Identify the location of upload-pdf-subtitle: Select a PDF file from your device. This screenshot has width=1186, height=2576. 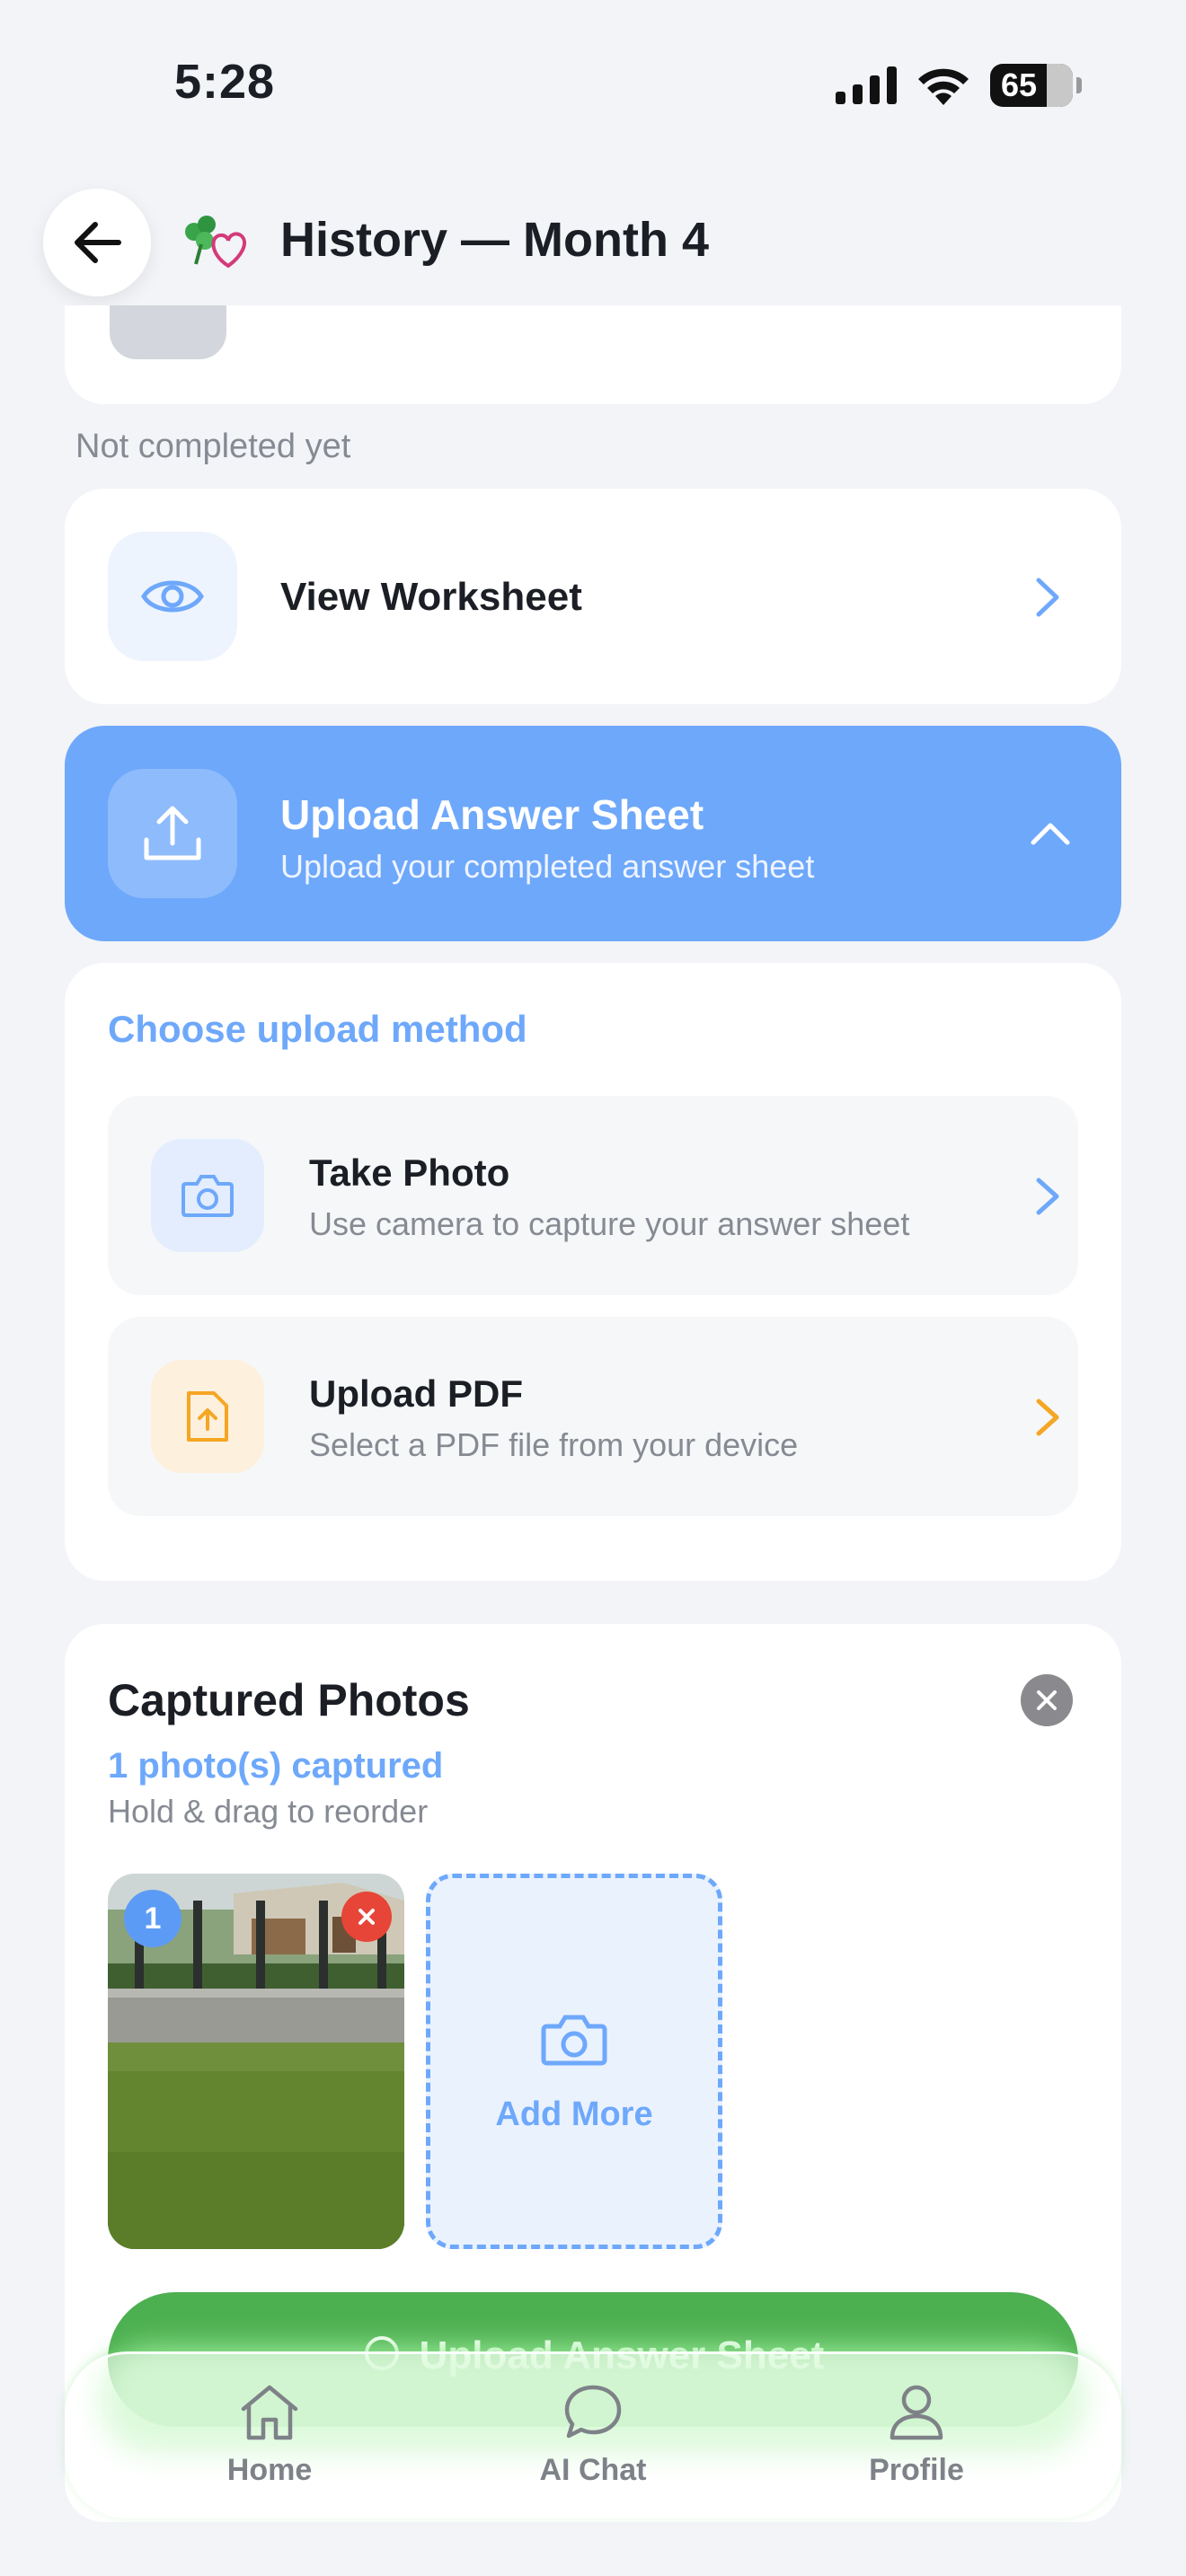
(554, 1444).